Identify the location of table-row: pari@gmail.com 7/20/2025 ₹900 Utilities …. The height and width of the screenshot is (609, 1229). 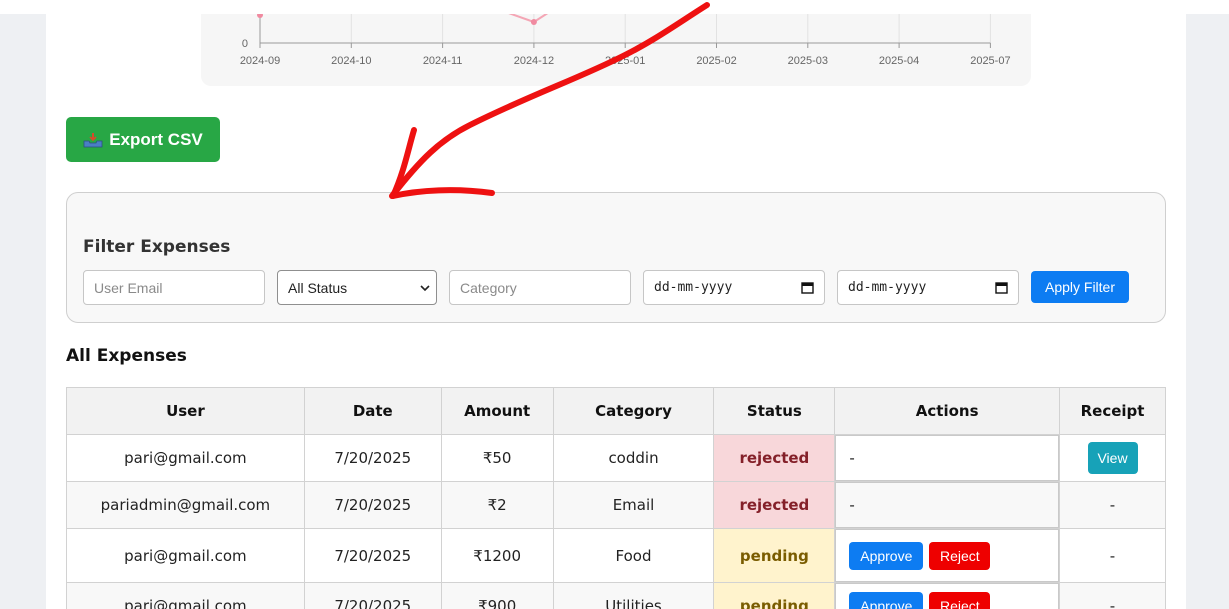
(616, 595).